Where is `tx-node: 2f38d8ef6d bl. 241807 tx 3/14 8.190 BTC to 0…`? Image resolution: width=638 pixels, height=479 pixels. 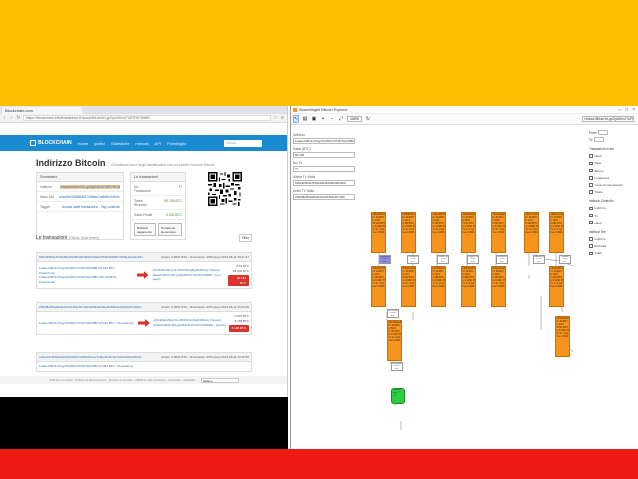 tx-node: 2f38d8ef6d bl. 241807 tx 3/14 8.190 BTC to 0… is located at coordinates (408, 232).